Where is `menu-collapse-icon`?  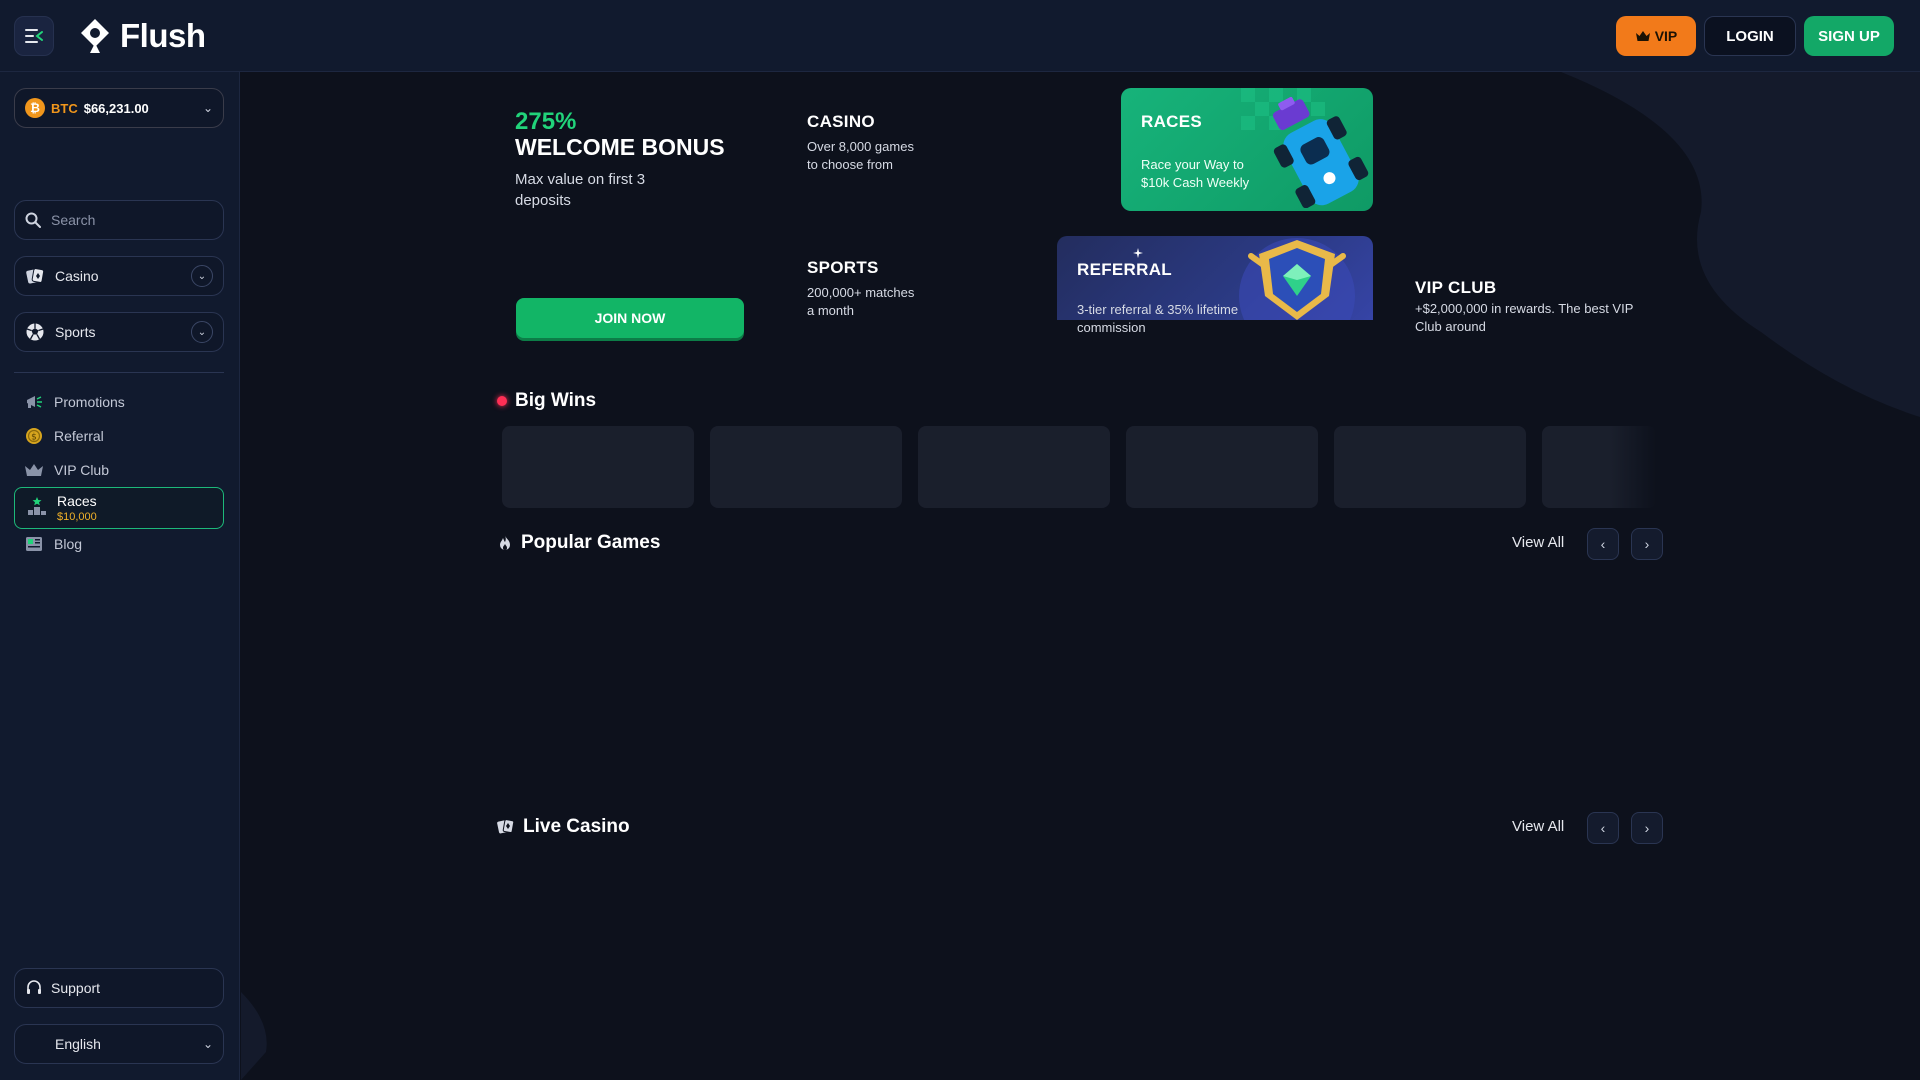
menu-collapse-icon is located at coordinates (34, 36).